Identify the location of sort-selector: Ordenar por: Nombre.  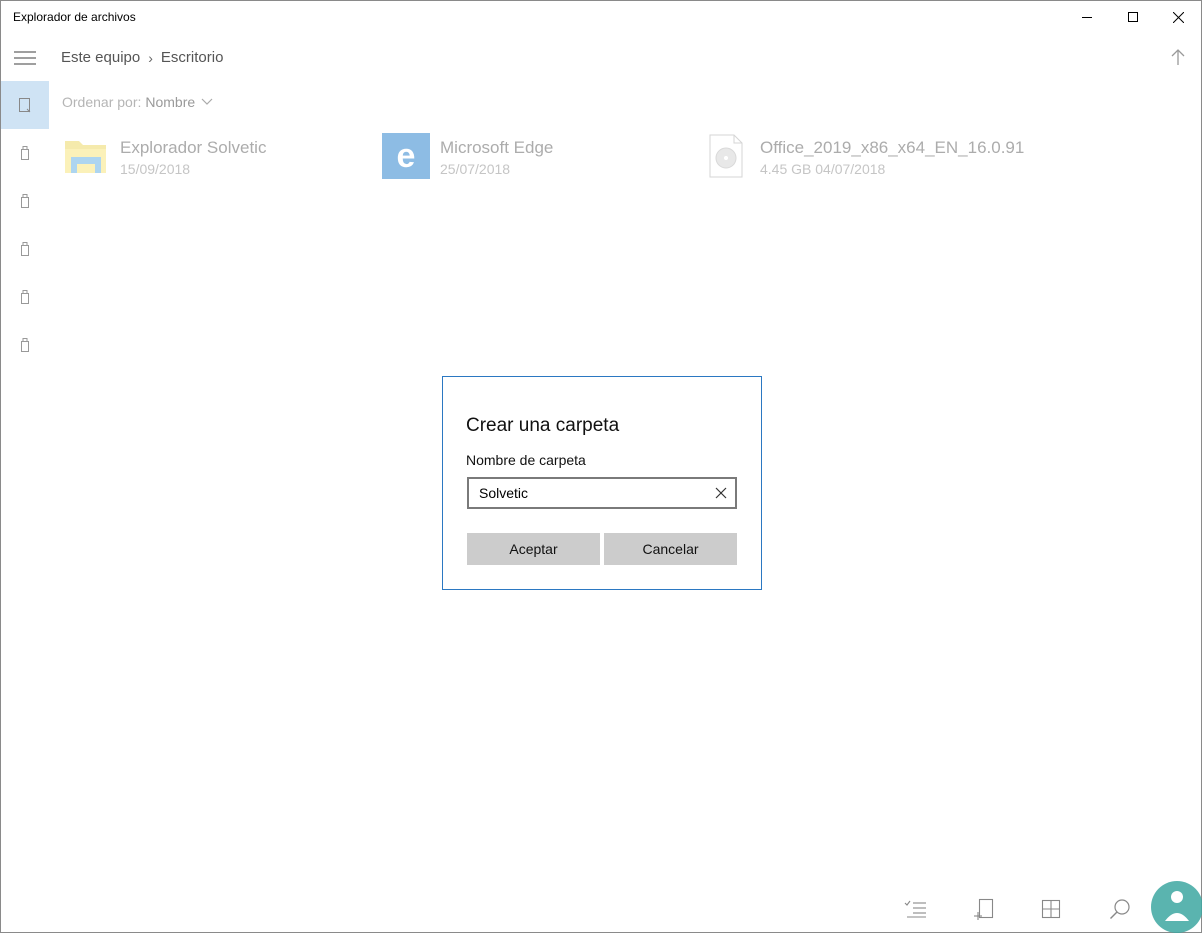
(137, 102).